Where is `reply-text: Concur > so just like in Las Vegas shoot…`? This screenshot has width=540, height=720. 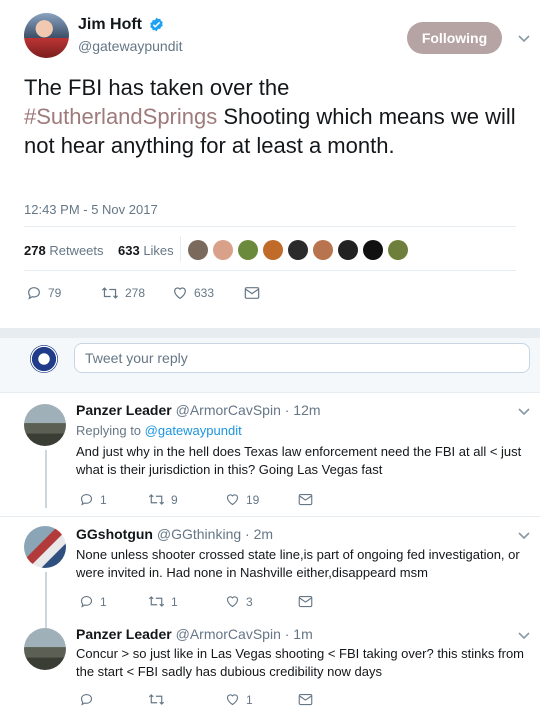 reply-text: Concur > so just like in Las Vegas shoot… is located at coordinates (300, 662).